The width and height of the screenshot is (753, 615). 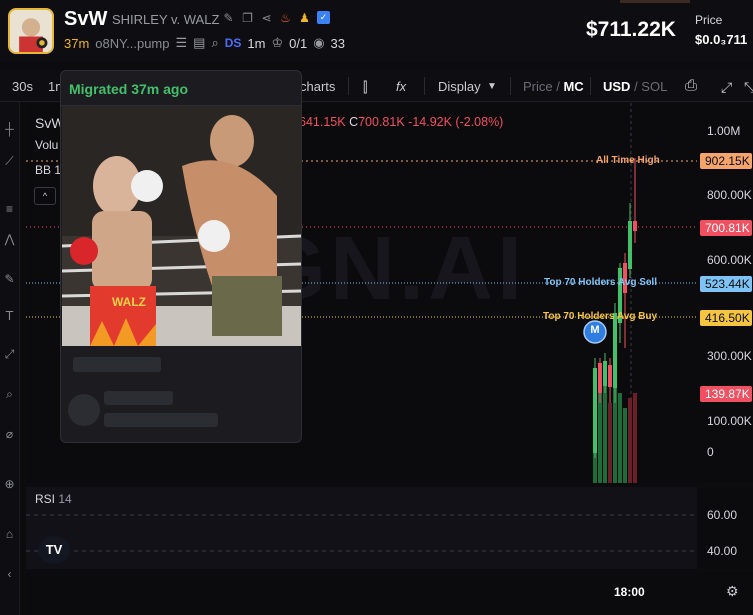 What do you see at coordinates (9, 239) in the screenshot?
I see `pattern-tool-icon: ⋀` at bounding box center [9, 239].